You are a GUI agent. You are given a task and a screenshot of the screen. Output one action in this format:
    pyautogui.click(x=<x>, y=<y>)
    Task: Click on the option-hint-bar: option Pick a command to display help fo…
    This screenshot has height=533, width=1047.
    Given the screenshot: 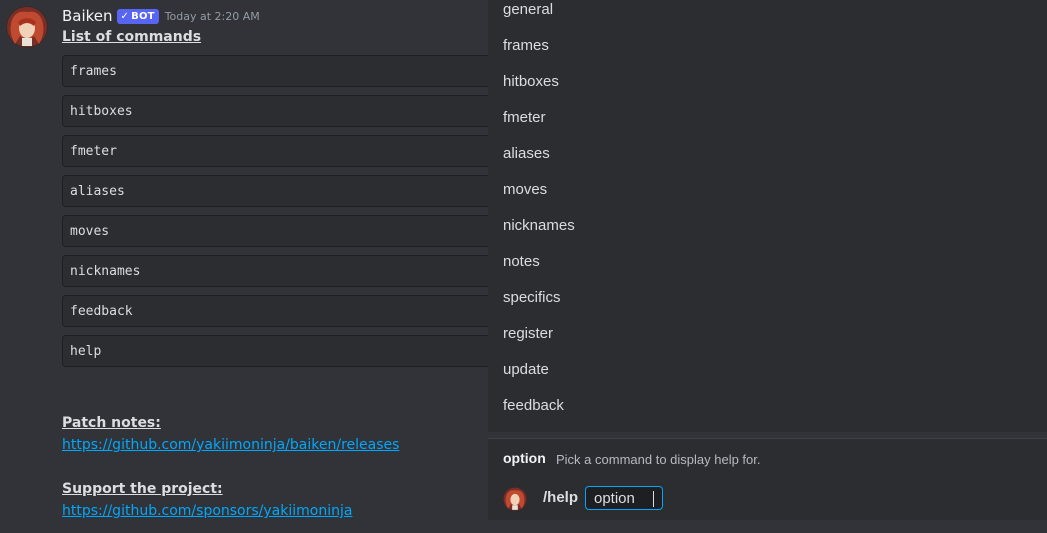 What is the action you would take?
    pyautogui.click(x=767, y=458)
    